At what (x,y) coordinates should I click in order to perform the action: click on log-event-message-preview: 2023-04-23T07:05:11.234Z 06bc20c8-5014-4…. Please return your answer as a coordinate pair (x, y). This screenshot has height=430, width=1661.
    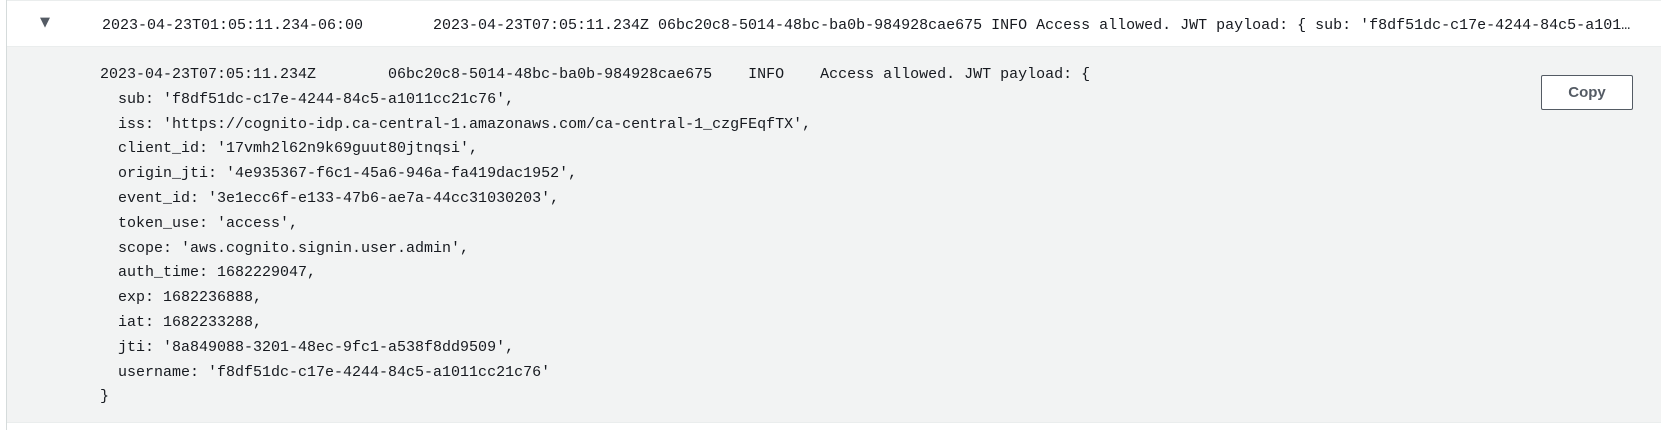
    Looking at the image, I should click on (1033, 25).